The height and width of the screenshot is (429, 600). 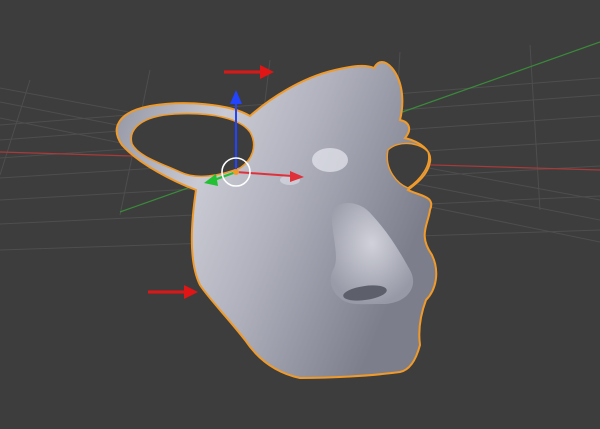 I want to click on top-arrow-annotation, so click(x=249, y=72).